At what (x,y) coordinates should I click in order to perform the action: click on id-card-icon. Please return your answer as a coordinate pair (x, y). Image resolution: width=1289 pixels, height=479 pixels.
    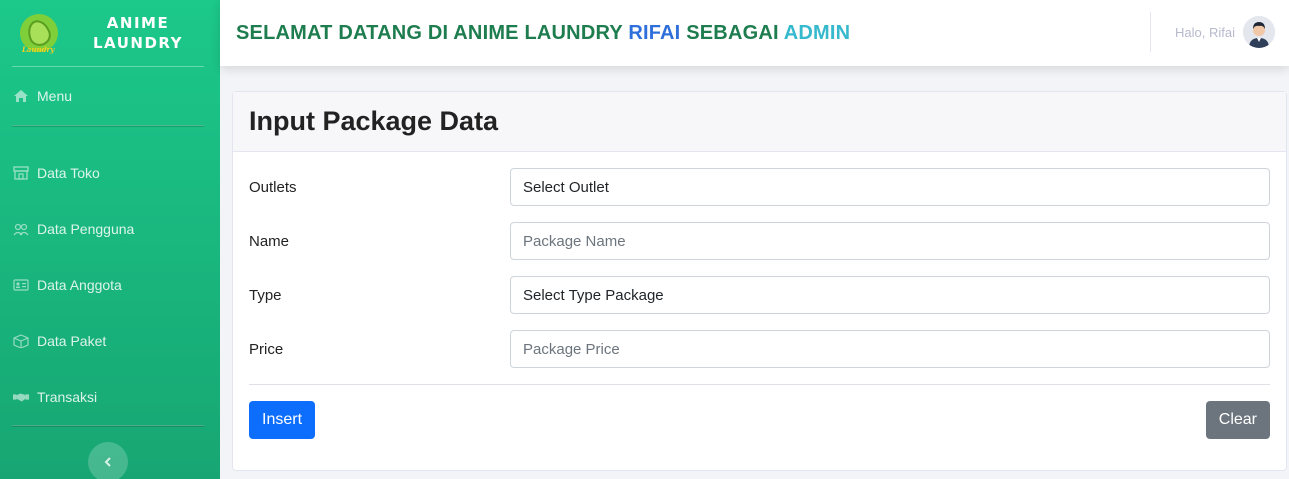
    Looking at the image, I should click on (21, 285).